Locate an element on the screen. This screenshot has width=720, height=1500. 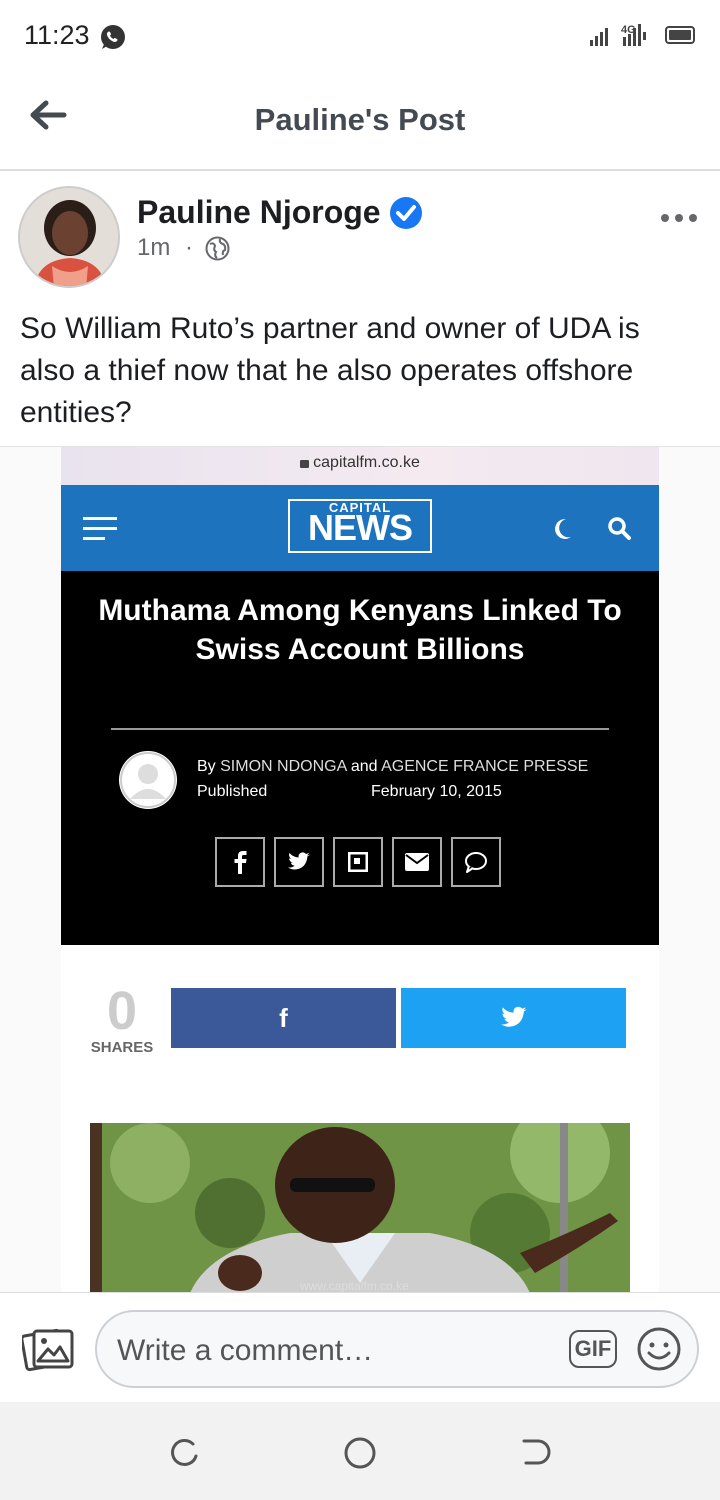
search-icon is located at coordinates (619, 528).